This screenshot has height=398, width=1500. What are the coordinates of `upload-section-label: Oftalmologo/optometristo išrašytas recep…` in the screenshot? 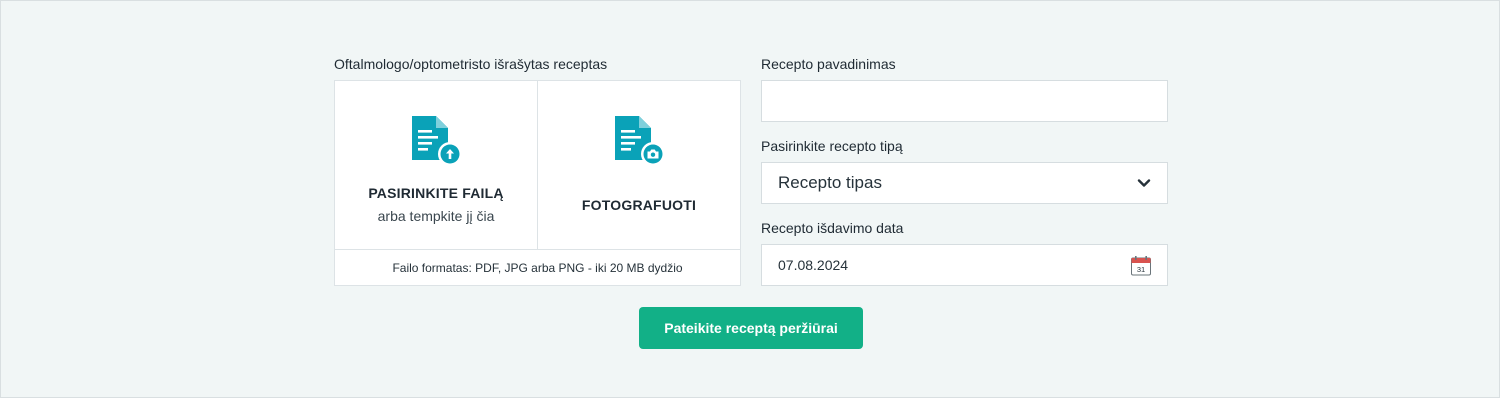 It's located at (471, 64).